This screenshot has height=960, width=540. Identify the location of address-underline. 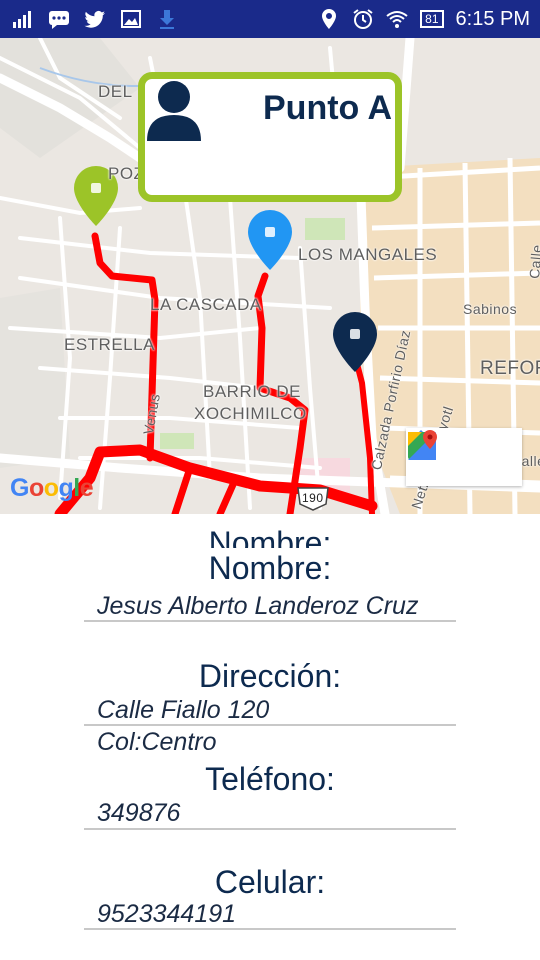
(270, 725).